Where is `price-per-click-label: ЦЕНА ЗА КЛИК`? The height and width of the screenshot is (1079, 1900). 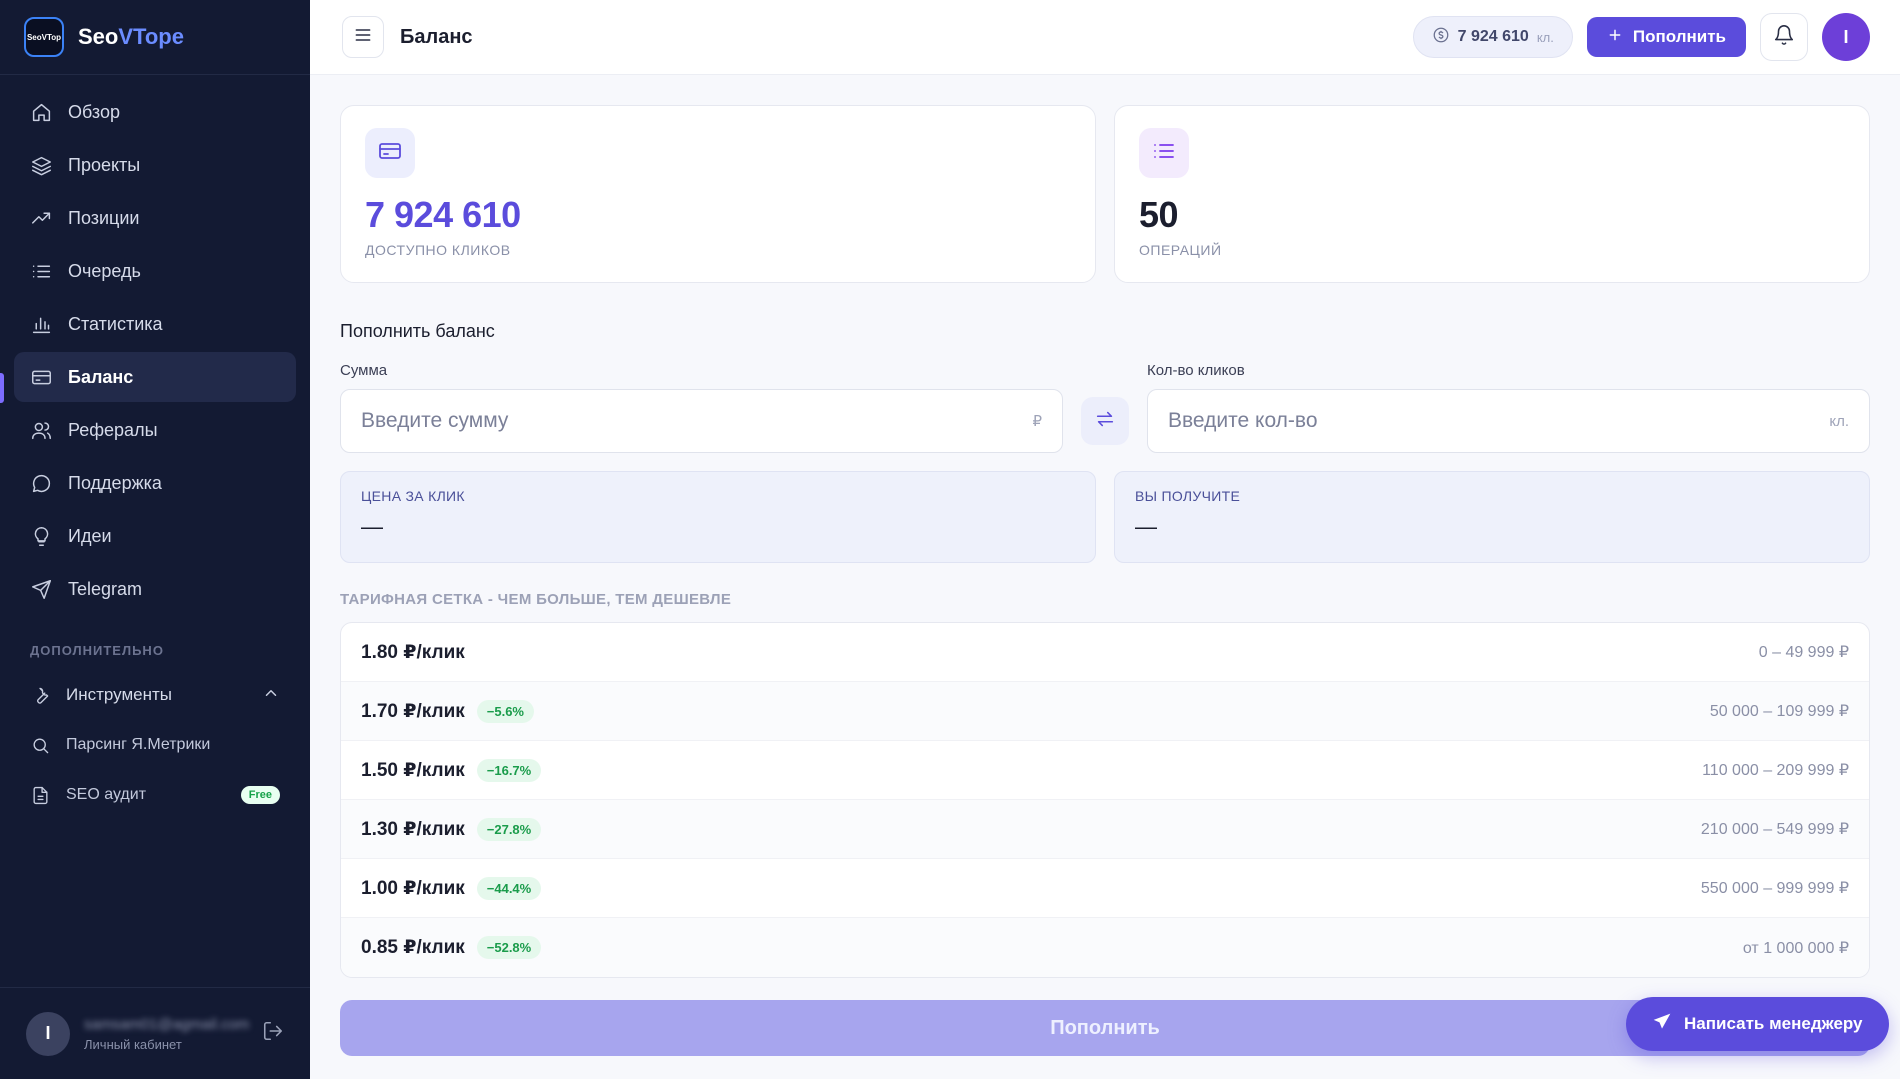
price-per-click-label: ЦЕНА ЗА КЛИК is located at coordinates (413, 496).